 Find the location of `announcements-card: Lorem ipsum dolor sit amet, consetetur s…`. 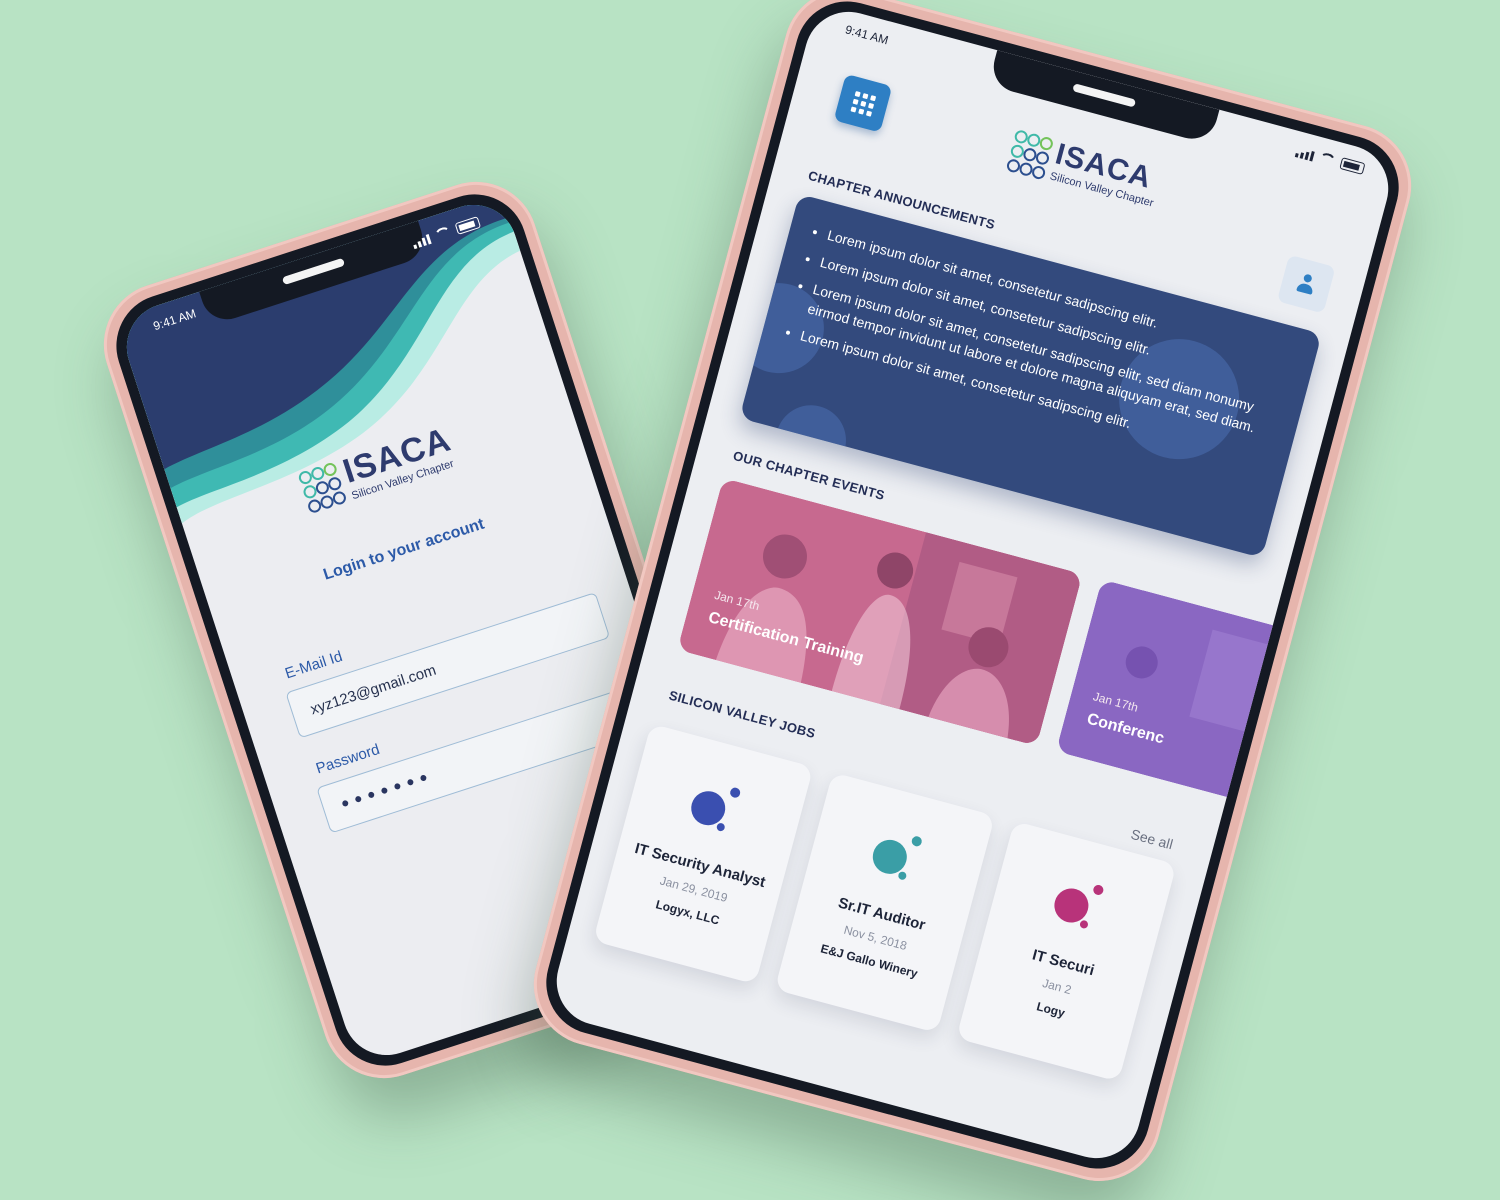

announcements-card: Lorem ipsum dolor sit amet, consetetur s… is located at coordinates (1030, 375).